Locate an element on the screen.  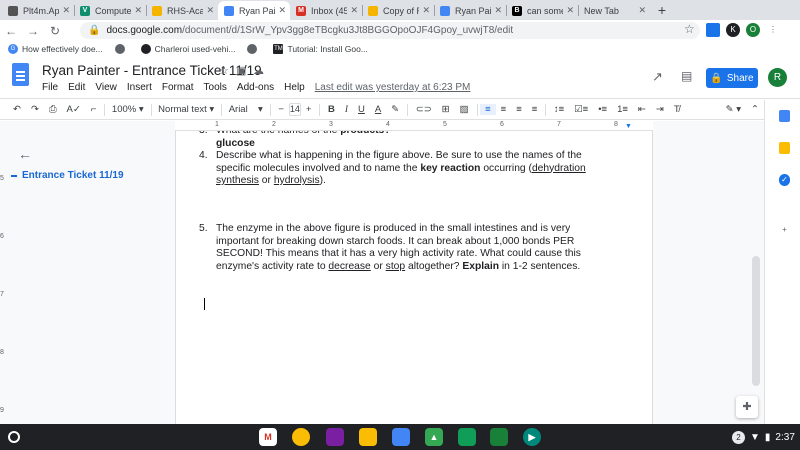
highlight-icon: ✎ is located at coordinates (395, 109).